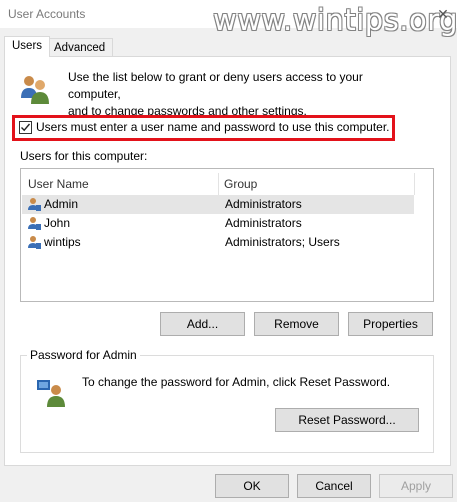  I want to click on tab-users: Users, so click(27, 46).